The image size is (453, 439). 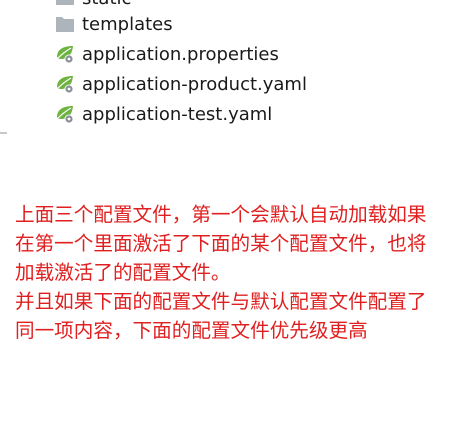 What do you see at coordinates (221, 316) in the screenshot?
I see `note-paragraph: 并且如果下面的配置文件与默认配置文件配置了同一项内容，下面的配置文件优先级更高` at bounding box center [221, 316].